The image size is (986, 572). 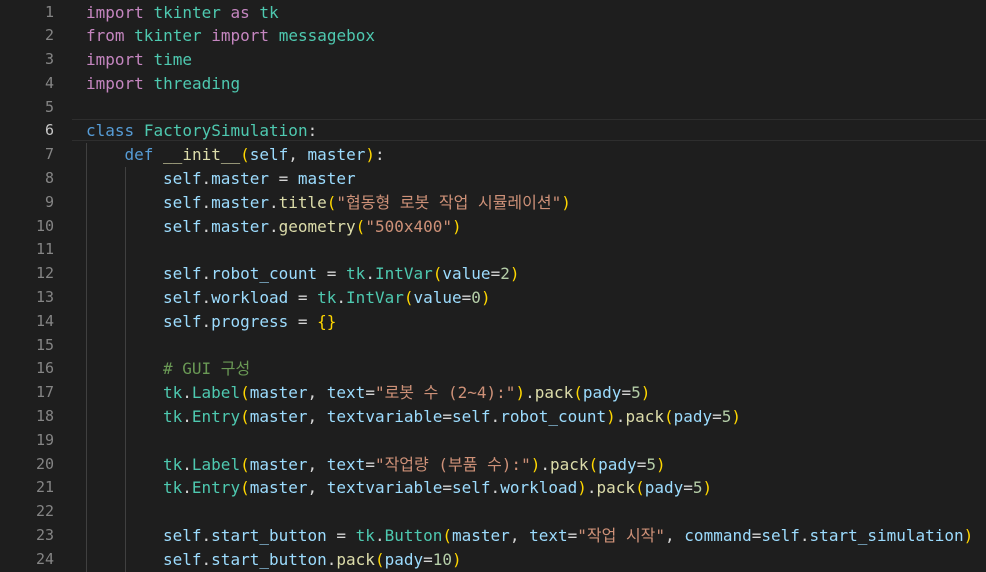 What do you see at coordinates (206, 369) in the screenshot?
I see `code-text: # GUI 구성` at bounding box center [206, 369].